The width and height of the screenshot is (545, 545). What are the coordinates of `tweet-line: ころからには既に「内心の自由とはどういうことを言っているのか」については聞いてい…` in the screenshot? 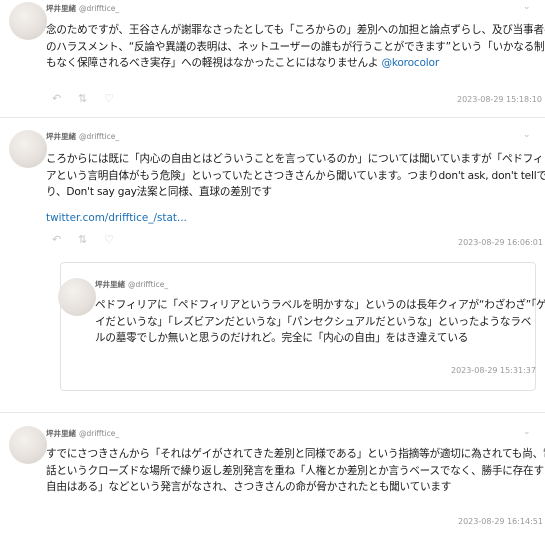 It's located at (295, 159).